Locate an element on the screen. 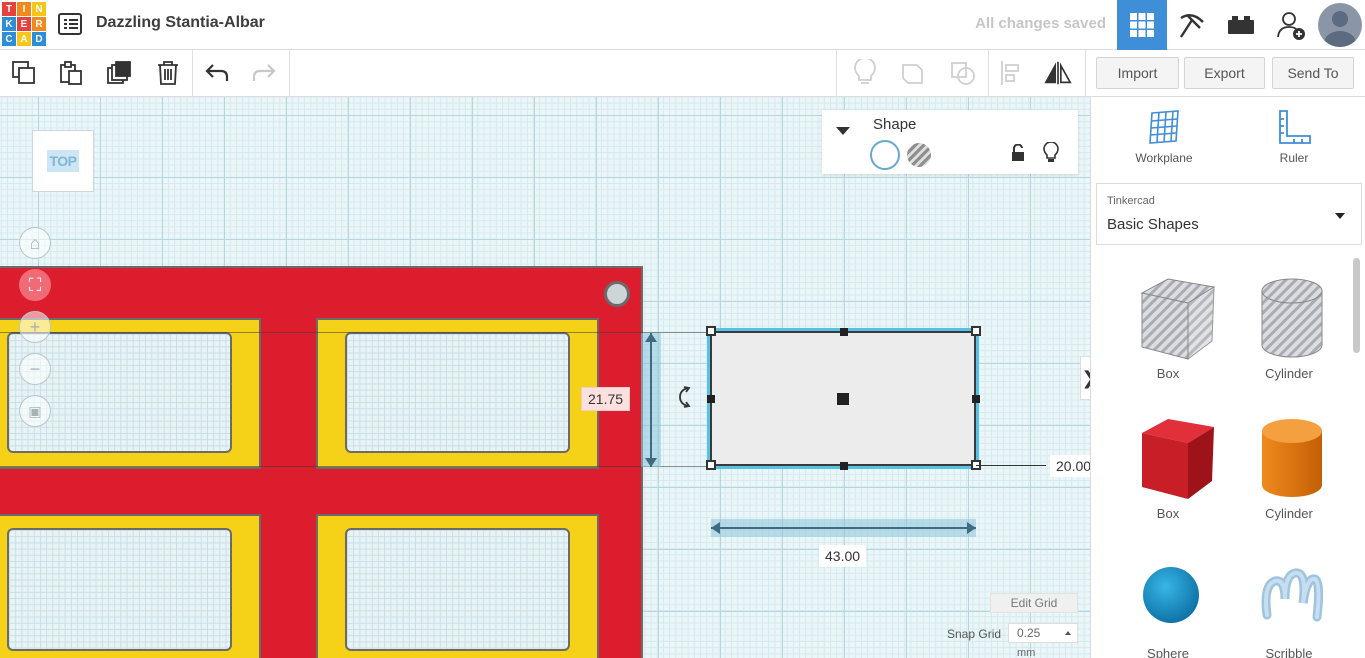  box-solid-icon is located at coordinates (1178, 459).